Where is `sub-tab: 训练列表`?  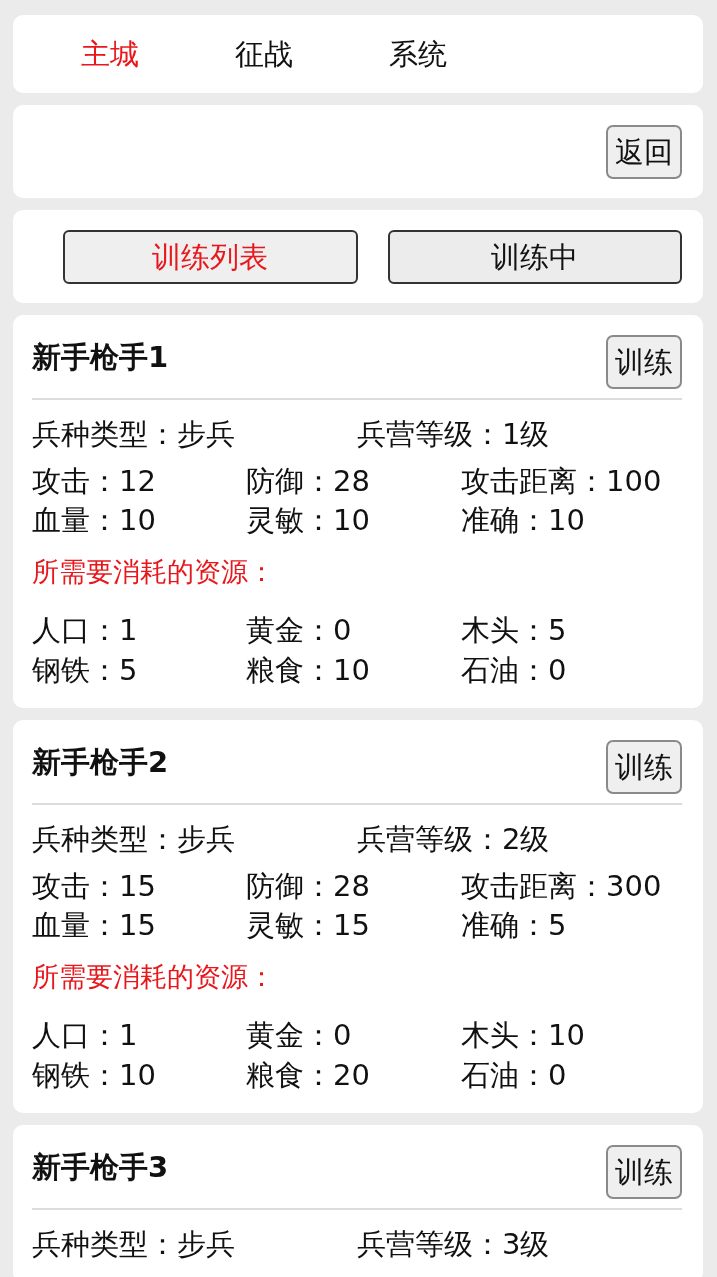
sub-tab: 训练列表 is located at coordinates (210, 257).